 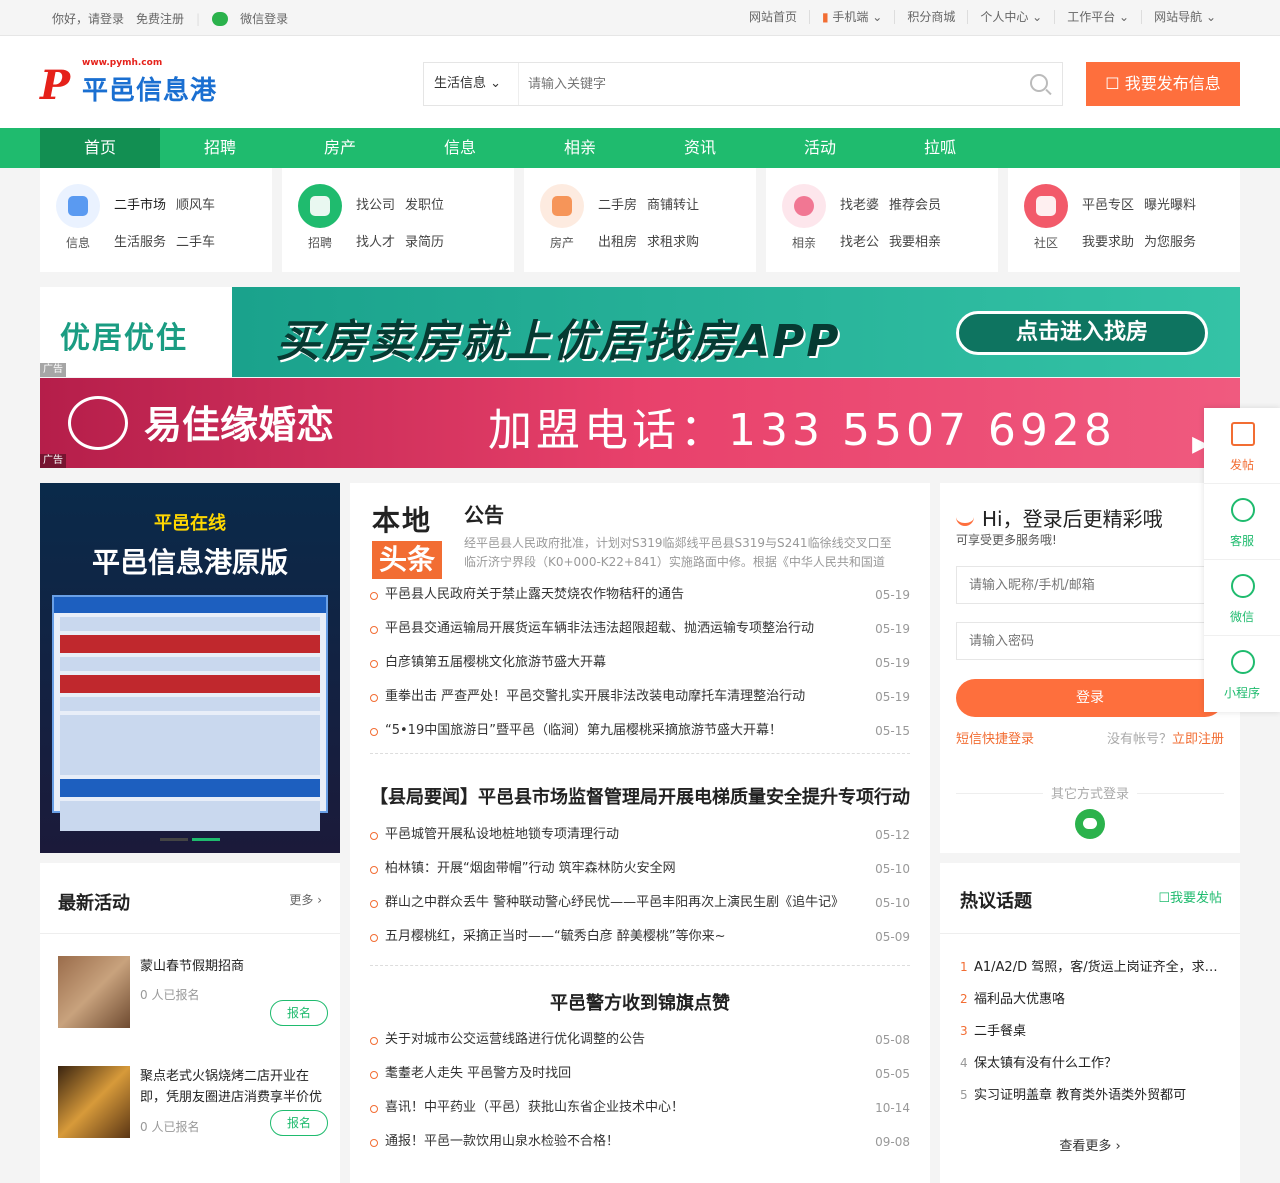 I want to click on topic-item: 4 保太镇有没有什么工作？, so click(x=1093, y=1063).